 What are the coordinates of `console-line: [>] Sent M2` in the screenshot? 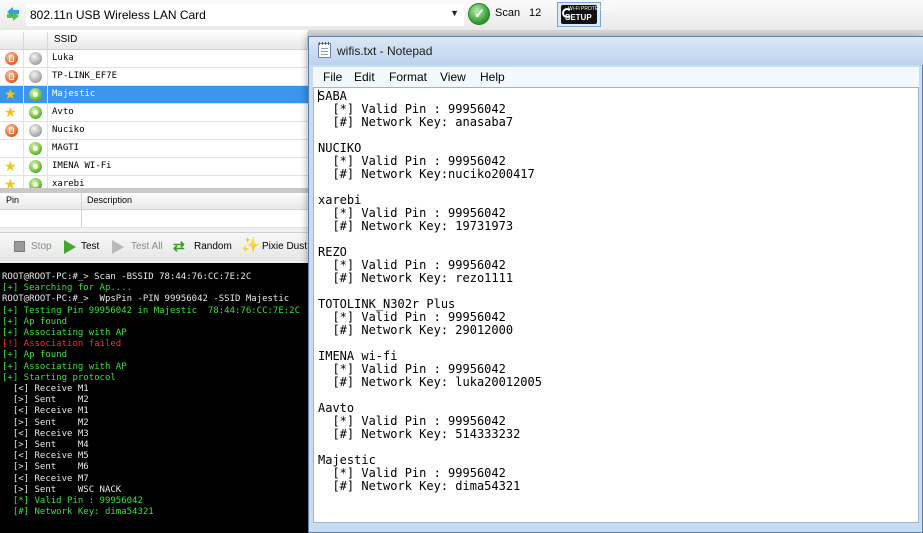 It's located at (45, 422).